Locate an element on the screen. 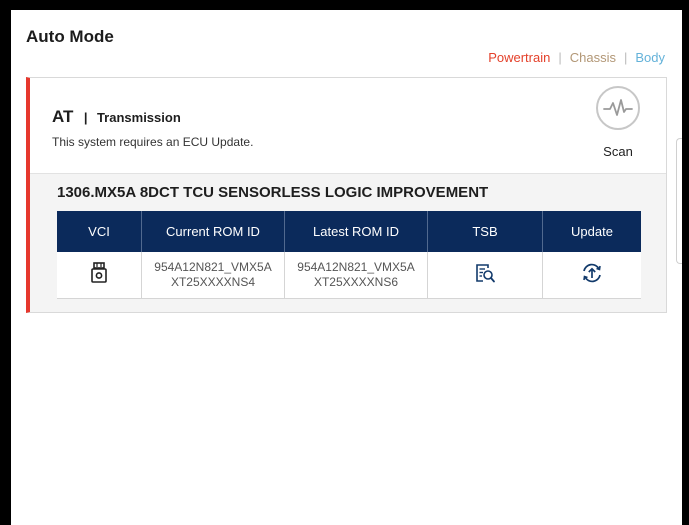  column-header-tsb: TSB is located at coordinates (485, 231).